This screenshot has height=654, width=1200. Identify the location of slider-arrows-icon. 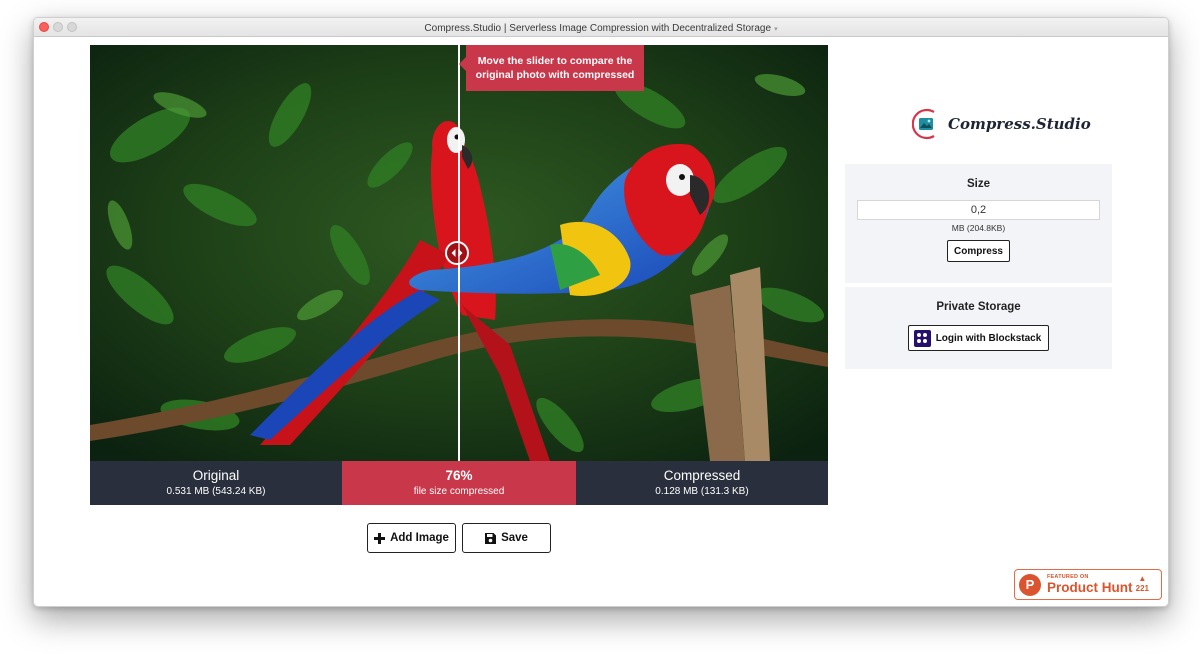
(457, 253).